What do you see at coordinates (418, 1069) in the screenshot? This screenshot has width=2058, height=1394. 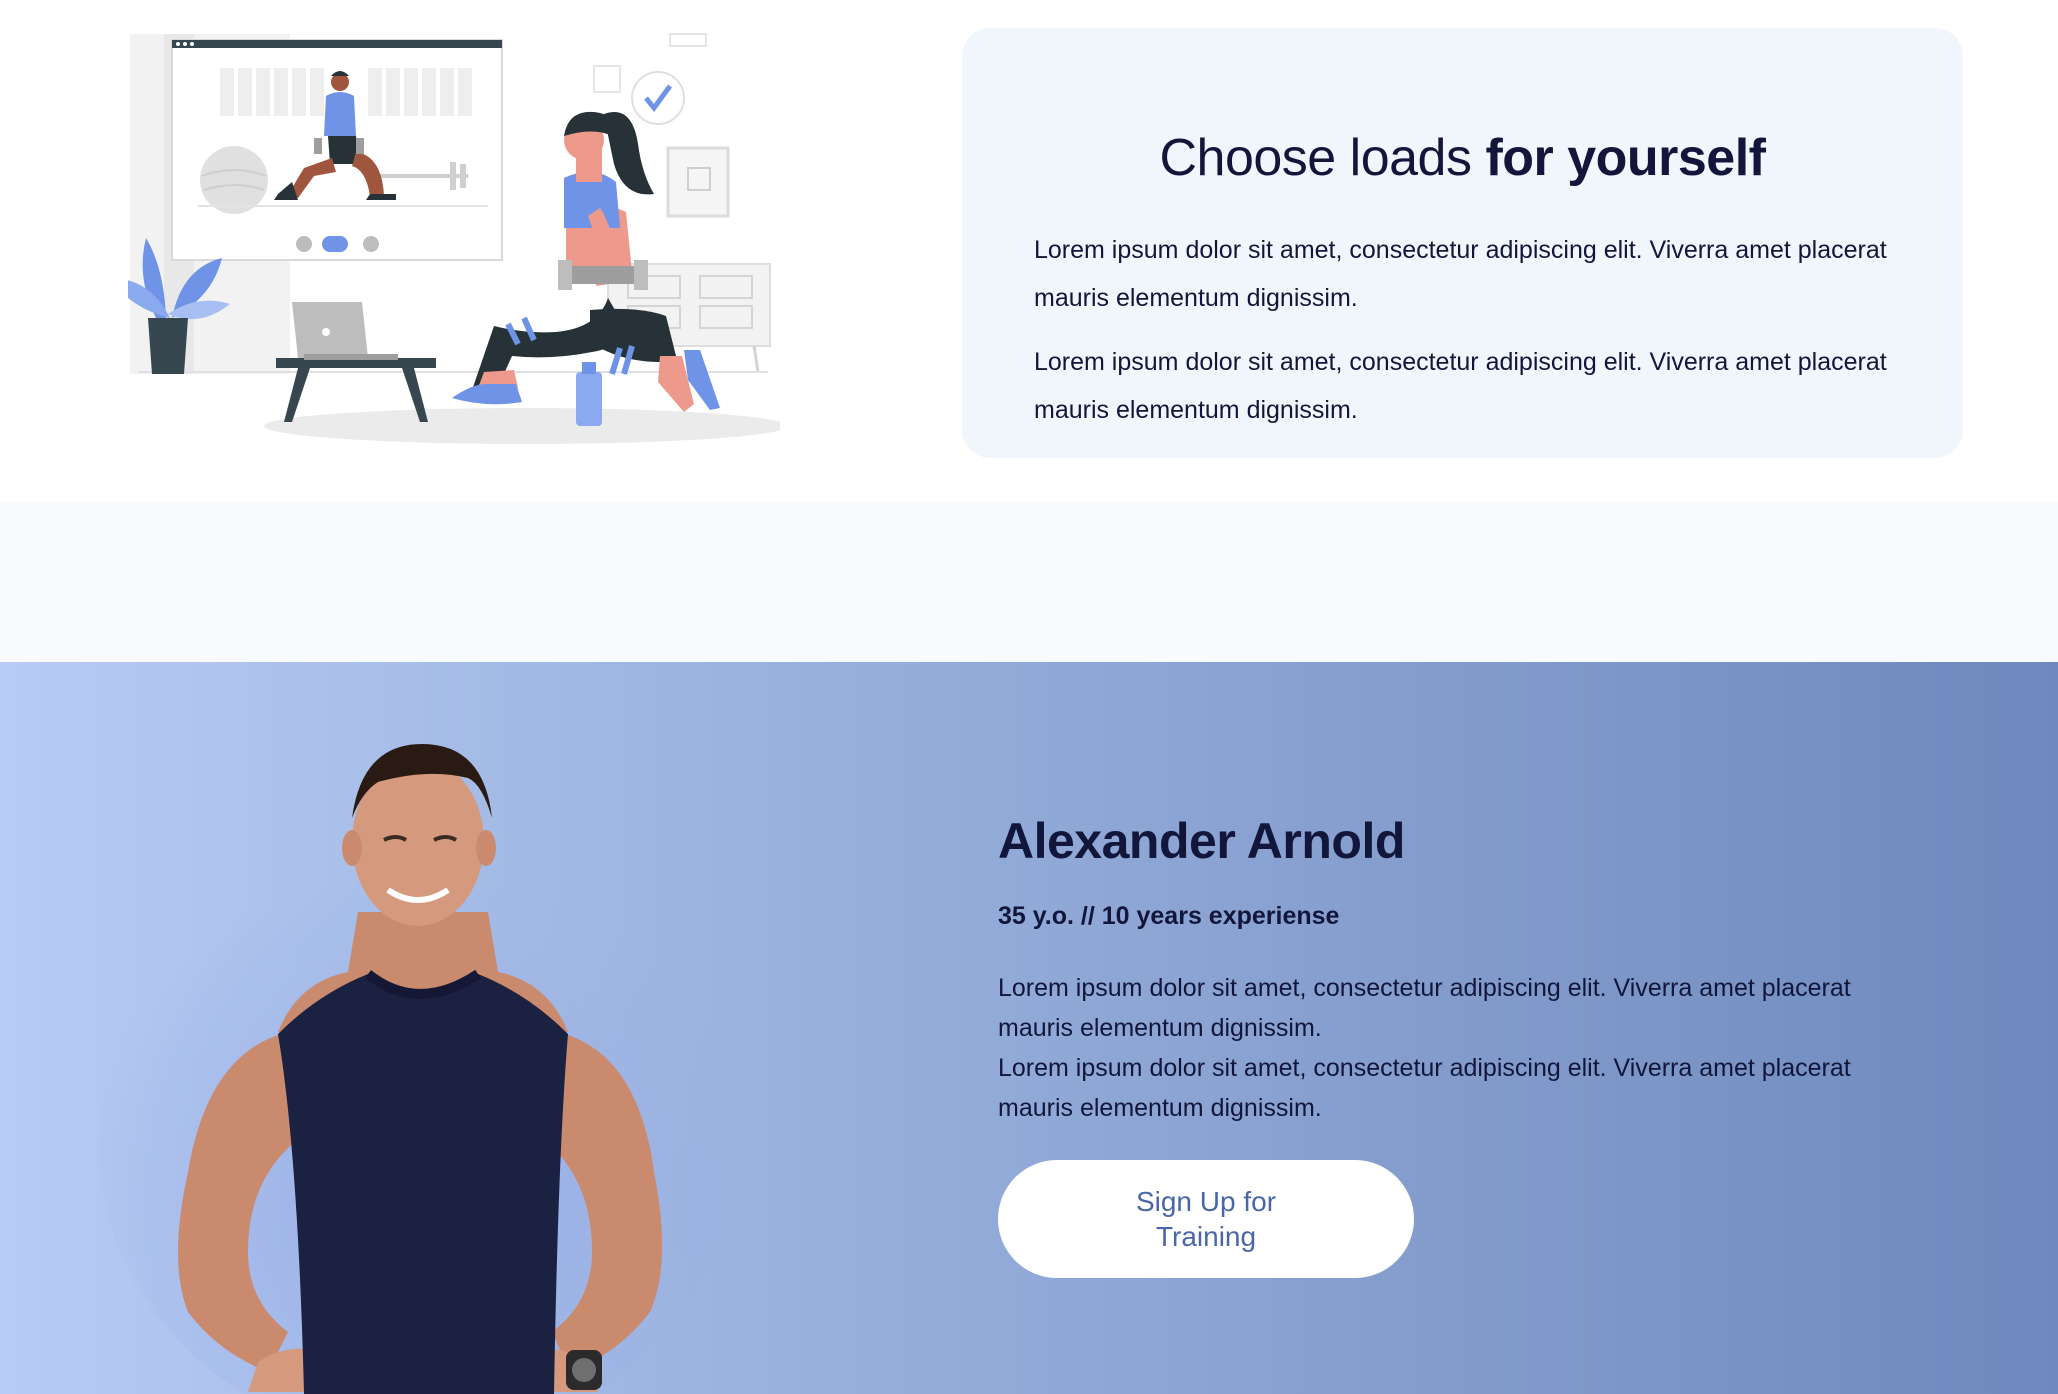 I see `trainer-photo` at bounding box center [418, 1069].